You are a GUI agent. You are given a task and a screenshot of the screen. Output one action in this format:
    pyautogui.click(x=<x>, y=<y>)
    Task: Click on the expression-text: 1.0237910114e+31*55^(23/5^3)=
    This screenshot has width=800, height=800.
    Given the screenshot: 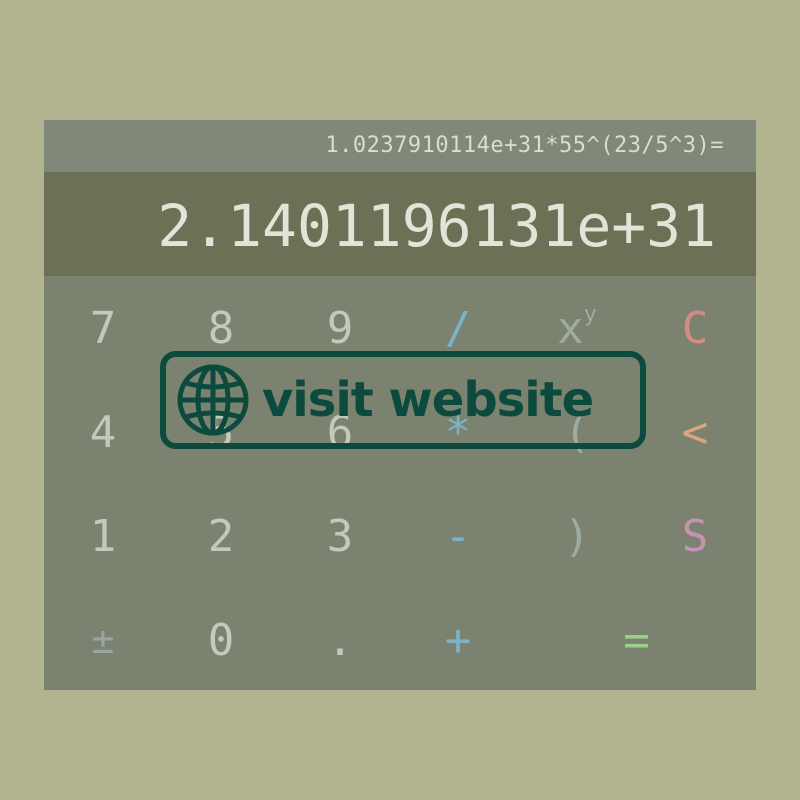 What is the action you would take?
    pyautogui.click(x=524, y=145)
    